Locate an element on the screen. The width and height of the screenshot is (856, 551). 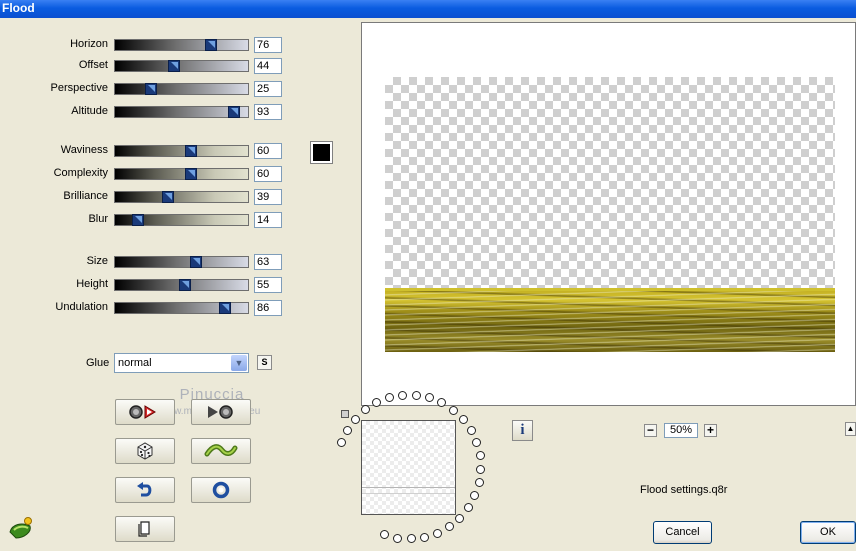
blur-slider-thumb is located at coordinates (138, 220).